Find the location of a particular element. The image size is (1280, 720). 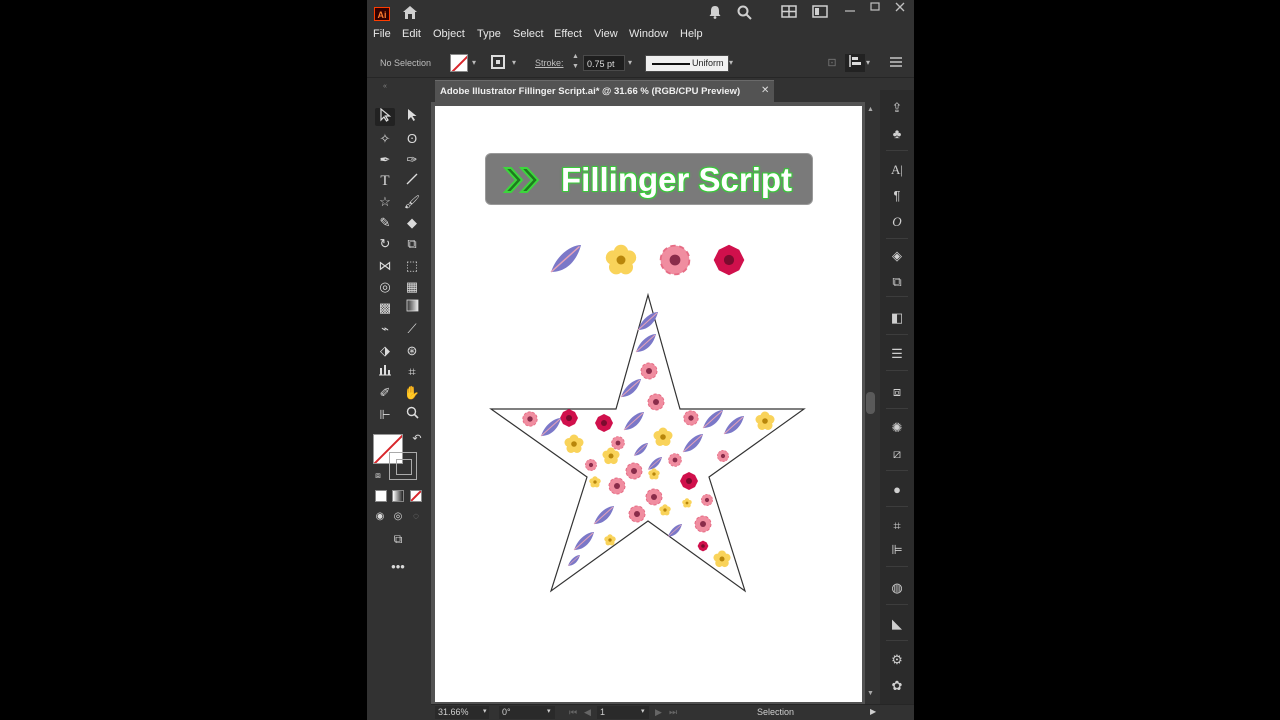

paragraph-icon: ¶ is located at coordinates (897, 196).